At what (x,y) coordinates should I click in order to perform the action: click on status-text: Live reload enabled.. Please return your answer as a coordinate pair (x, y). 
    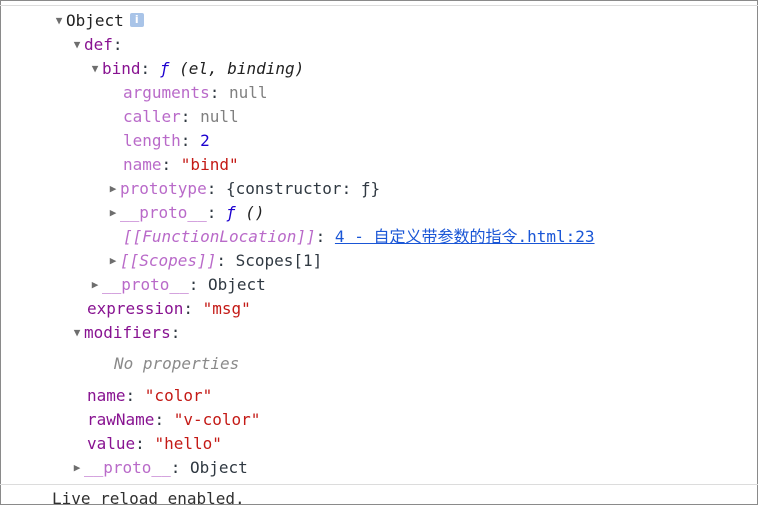
    Looking at the image, I should click on (148, 498).